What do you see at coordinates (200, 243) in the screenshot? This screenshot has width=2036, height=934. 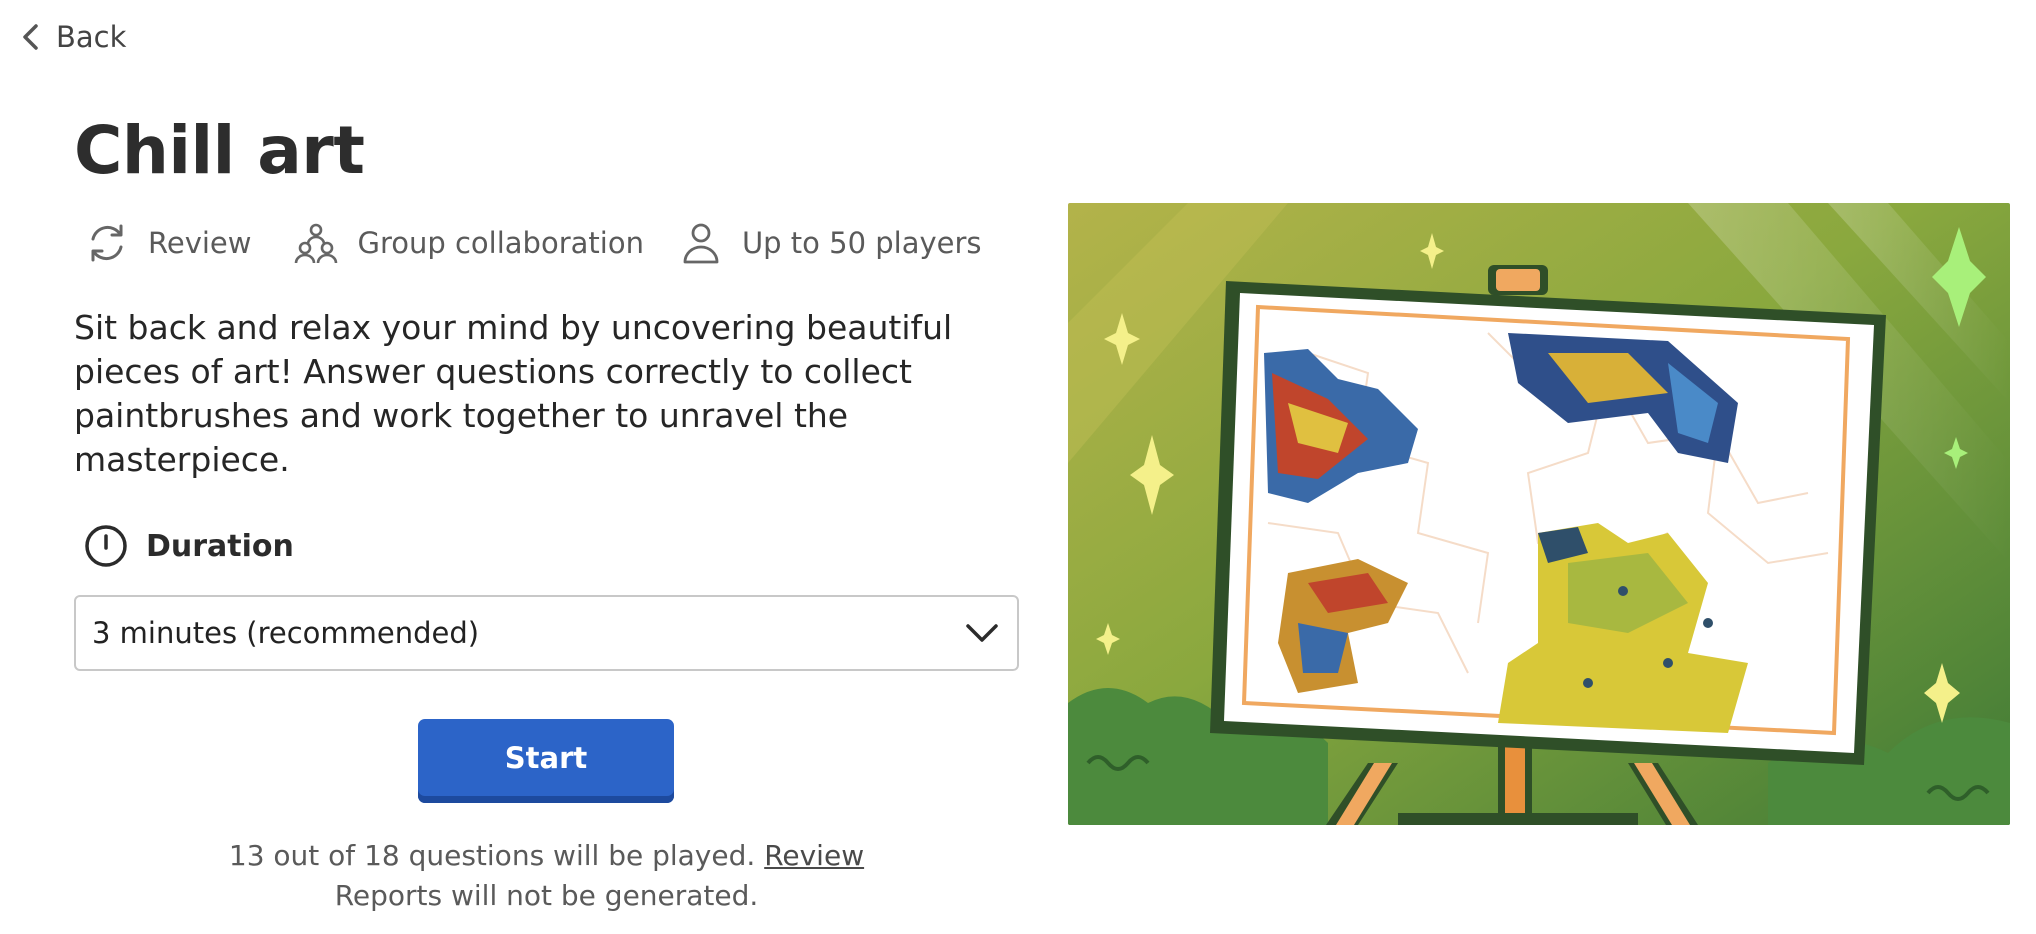 I see `meta-review-label: Review` at bounding box center [200, 243].